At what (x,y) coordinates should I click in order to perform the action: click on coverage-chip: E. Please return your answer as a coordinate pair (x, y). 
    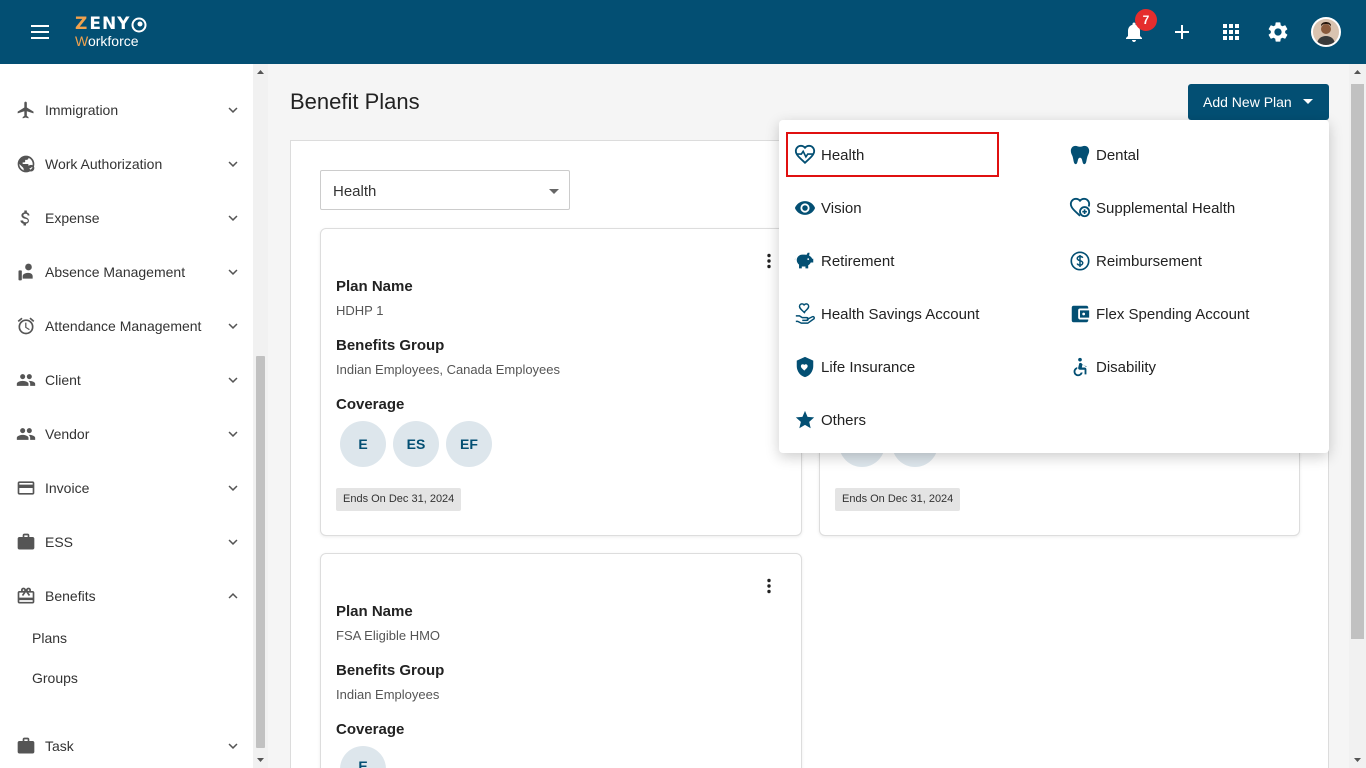
    Looking at the image, I should click on (363, 444).